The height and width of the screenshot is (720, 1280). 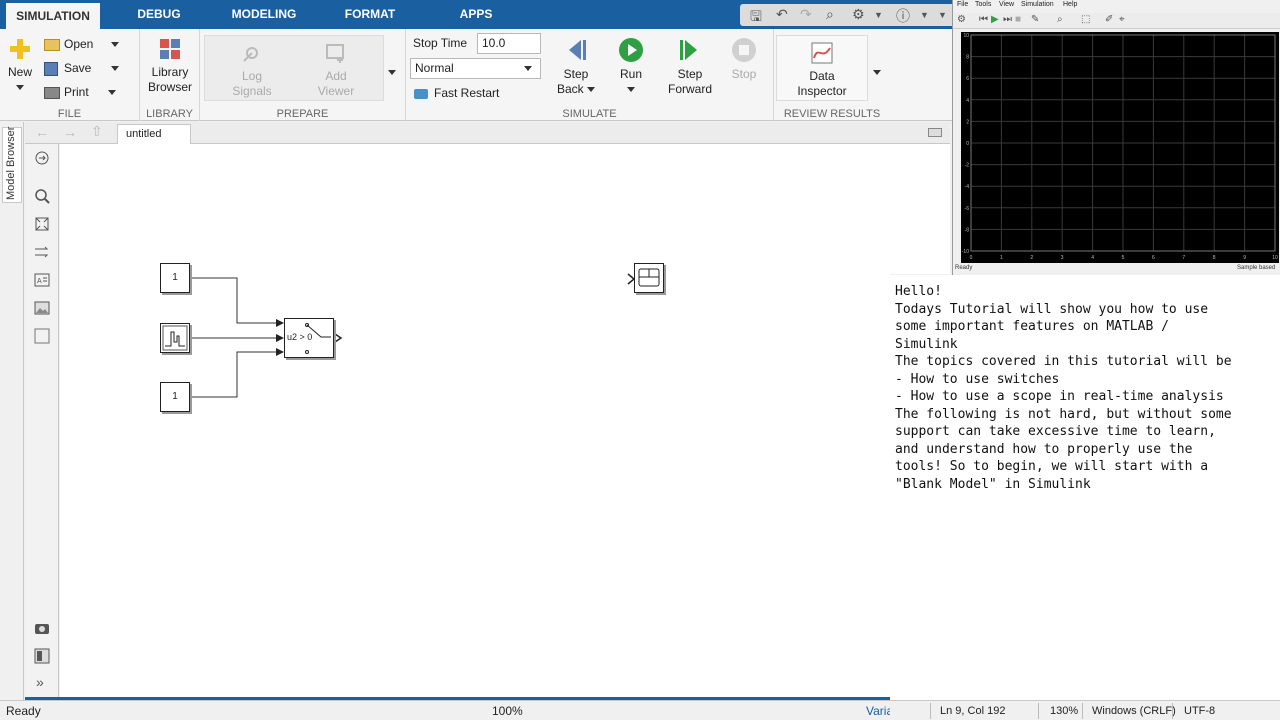 I want to click on prepare-expand-button, so click(x=392, y=72).